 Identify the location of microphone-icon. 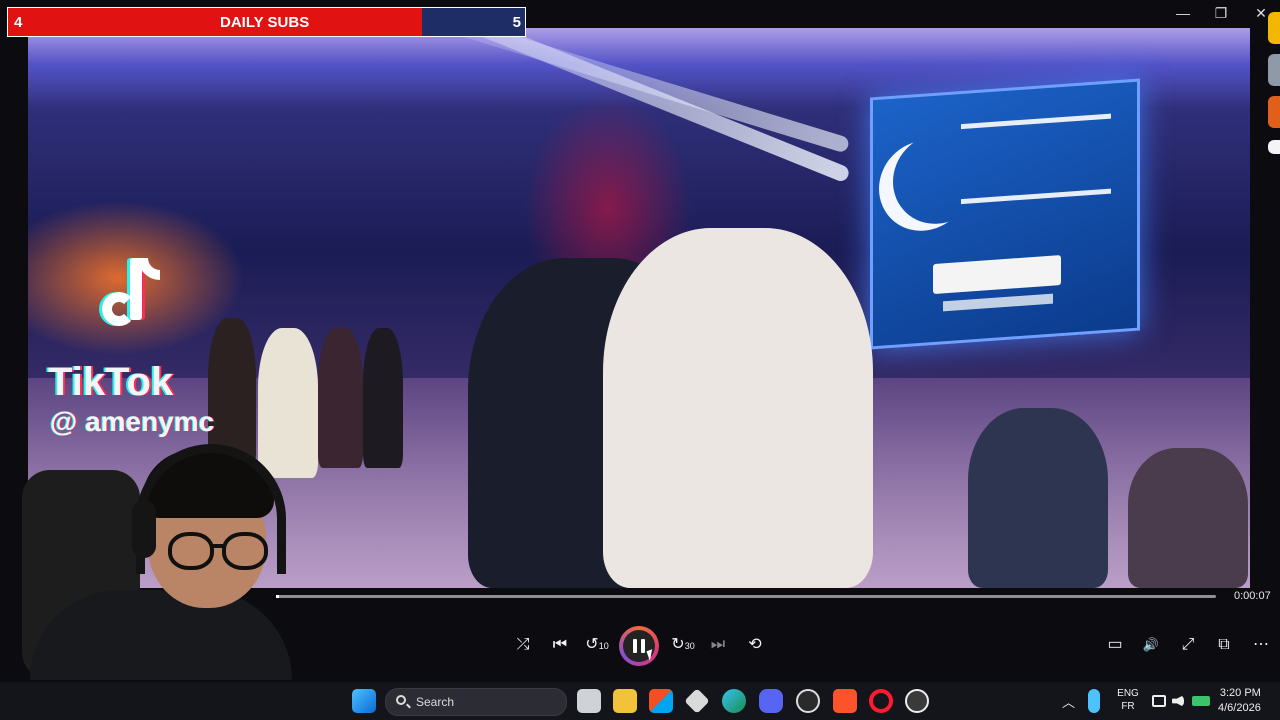
(1094, 701).